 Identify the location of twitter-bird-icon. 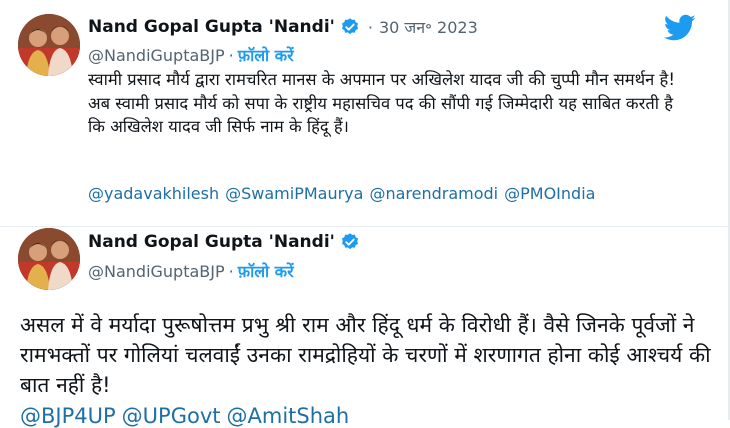
(679, 28).